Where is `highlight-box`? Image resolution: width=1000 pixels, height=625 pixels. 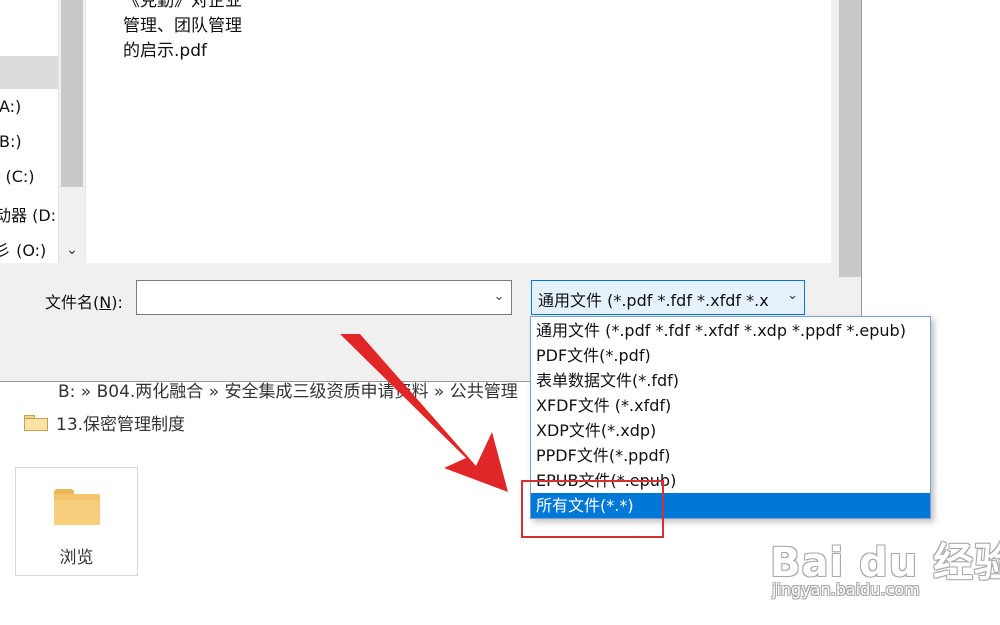 highlight-box is located at coordinates (592, 509).